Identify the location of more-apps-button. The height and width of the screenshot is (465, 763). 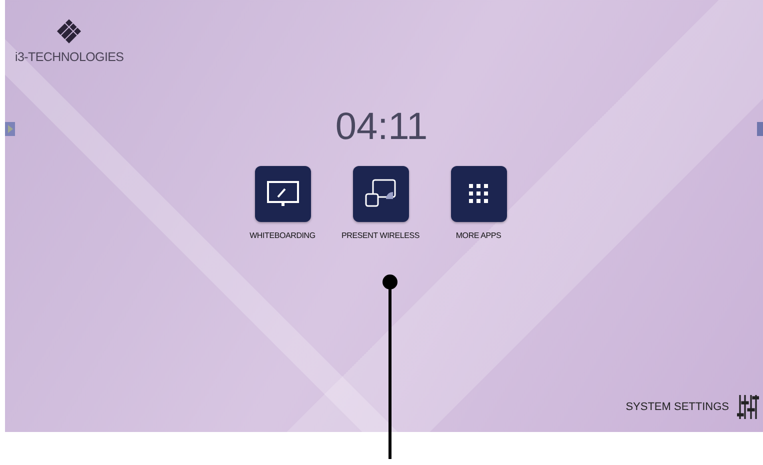
(478, 194).